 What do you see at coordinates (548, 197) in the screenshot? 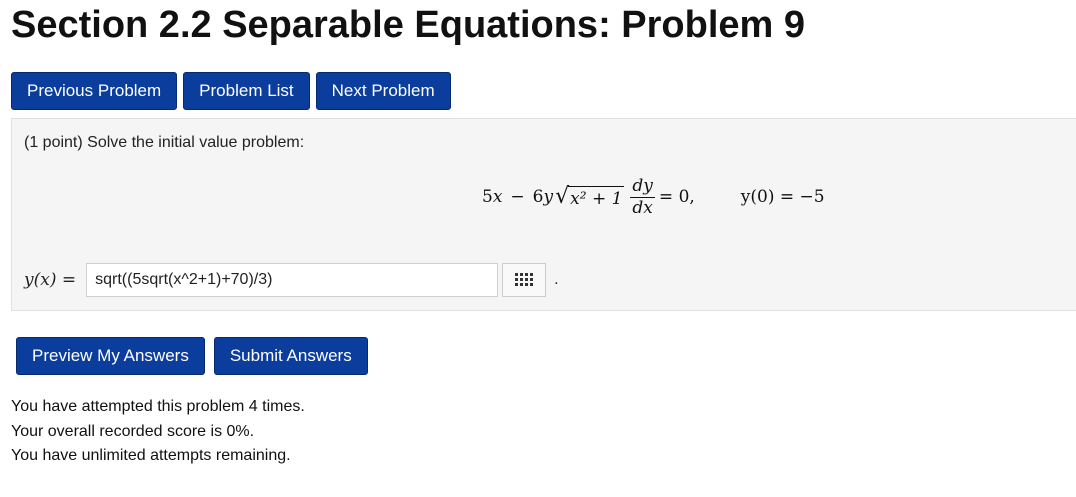
I see `eq-var-y: y` at bounding box center [548, 197].